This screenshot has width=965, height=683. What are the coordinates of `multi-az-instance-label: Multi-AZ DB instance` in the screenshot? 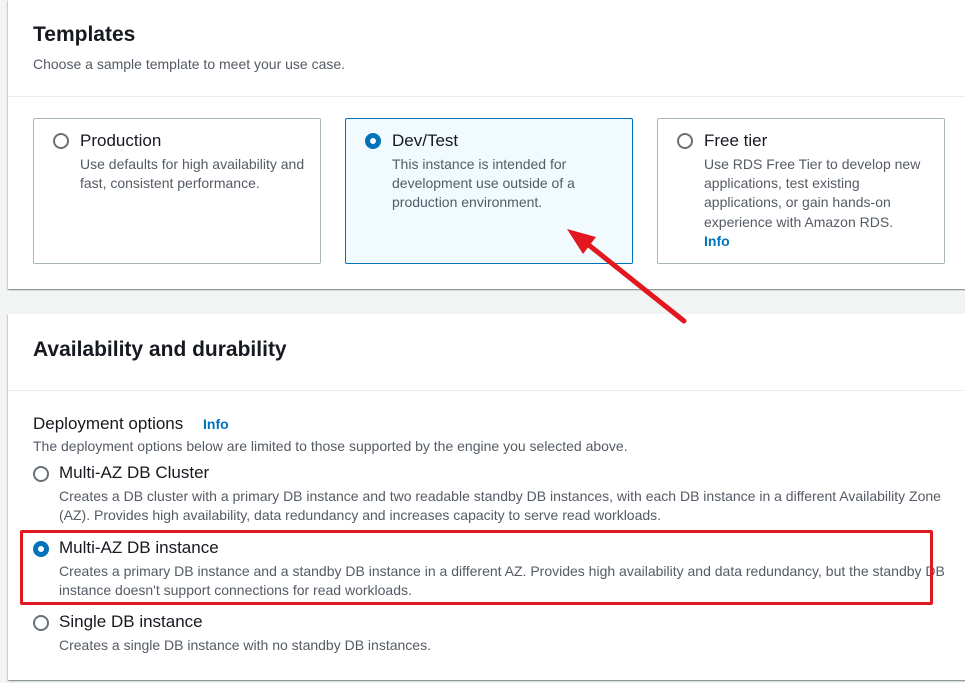 It's located at (139, 547).